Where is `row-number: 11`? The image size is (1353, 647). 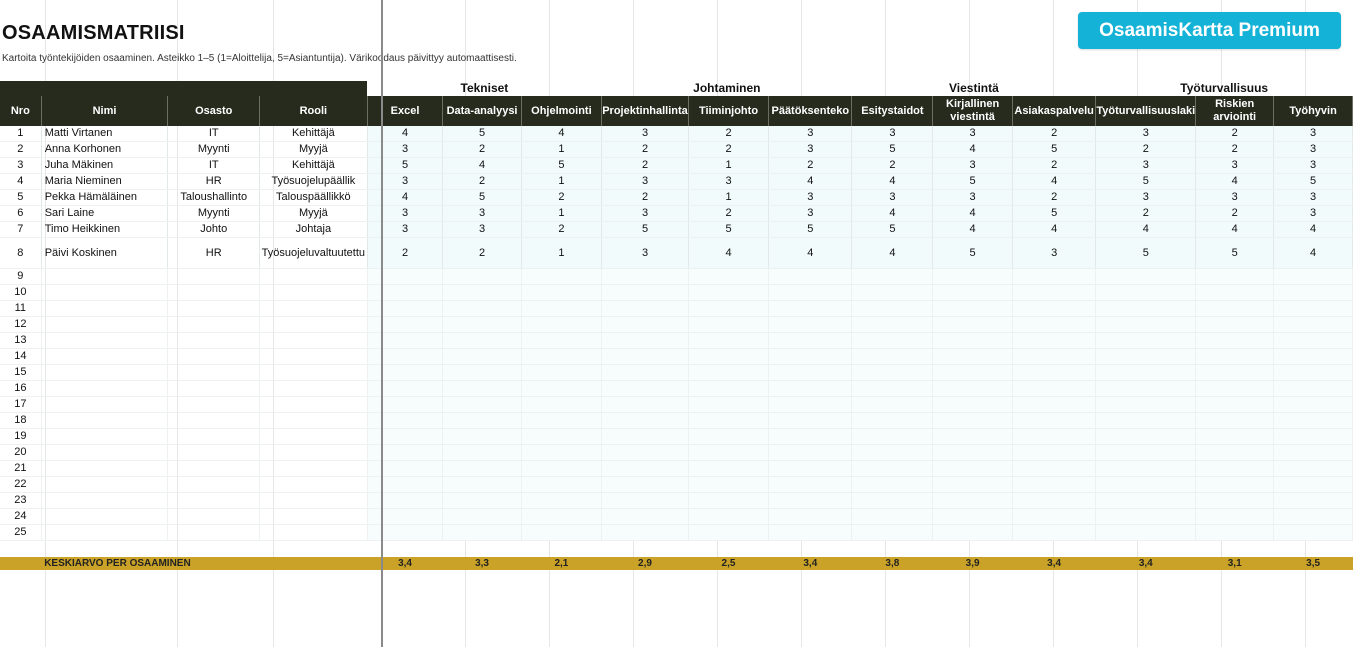
row-number: 11 is located at coordinates (21, 308).